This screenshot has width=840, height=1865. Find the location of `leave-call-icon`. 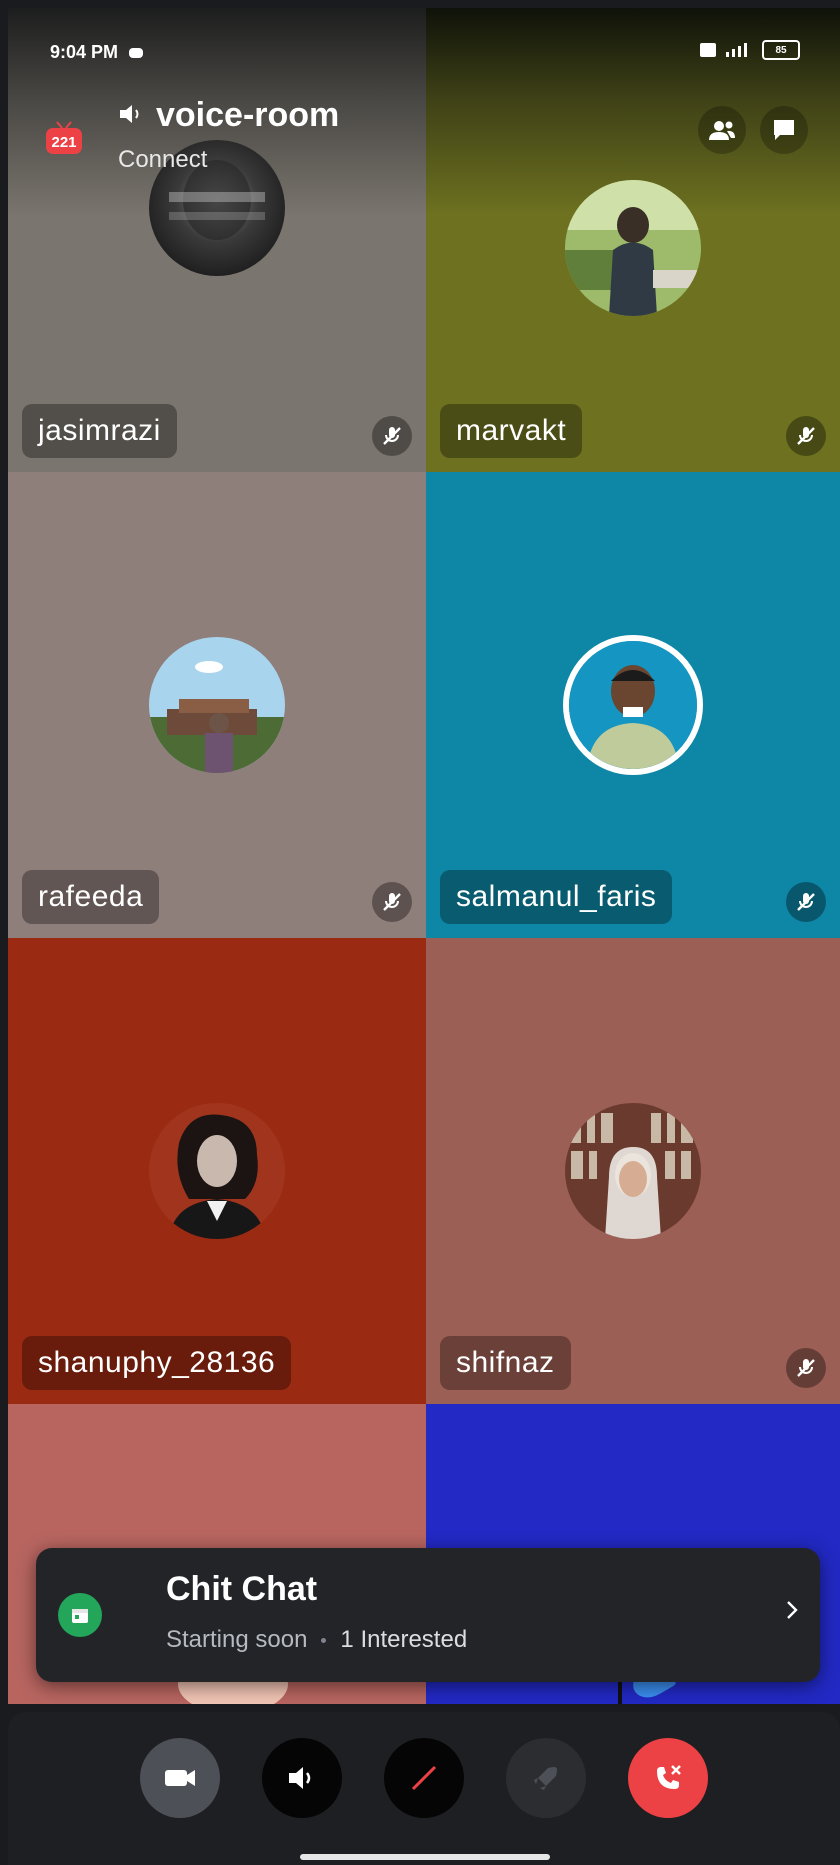

leave-call-icon is located at coordinates (669, 1777).